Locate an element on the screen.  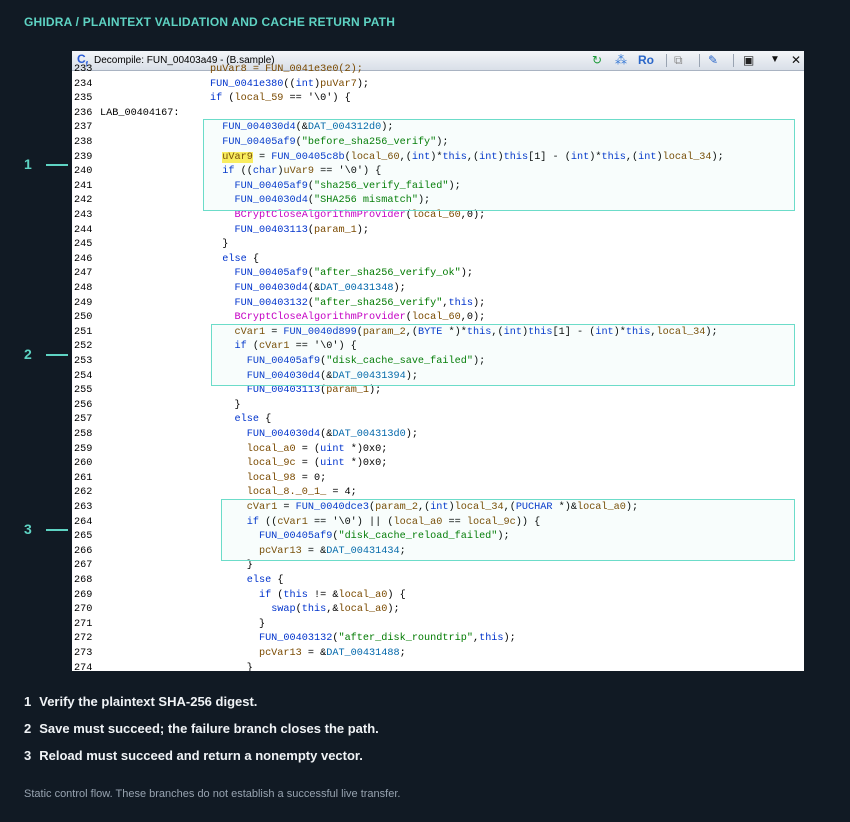
line-code: FUN_004030d4(&DAT_004312d0); is located at coordinates (246, 128).